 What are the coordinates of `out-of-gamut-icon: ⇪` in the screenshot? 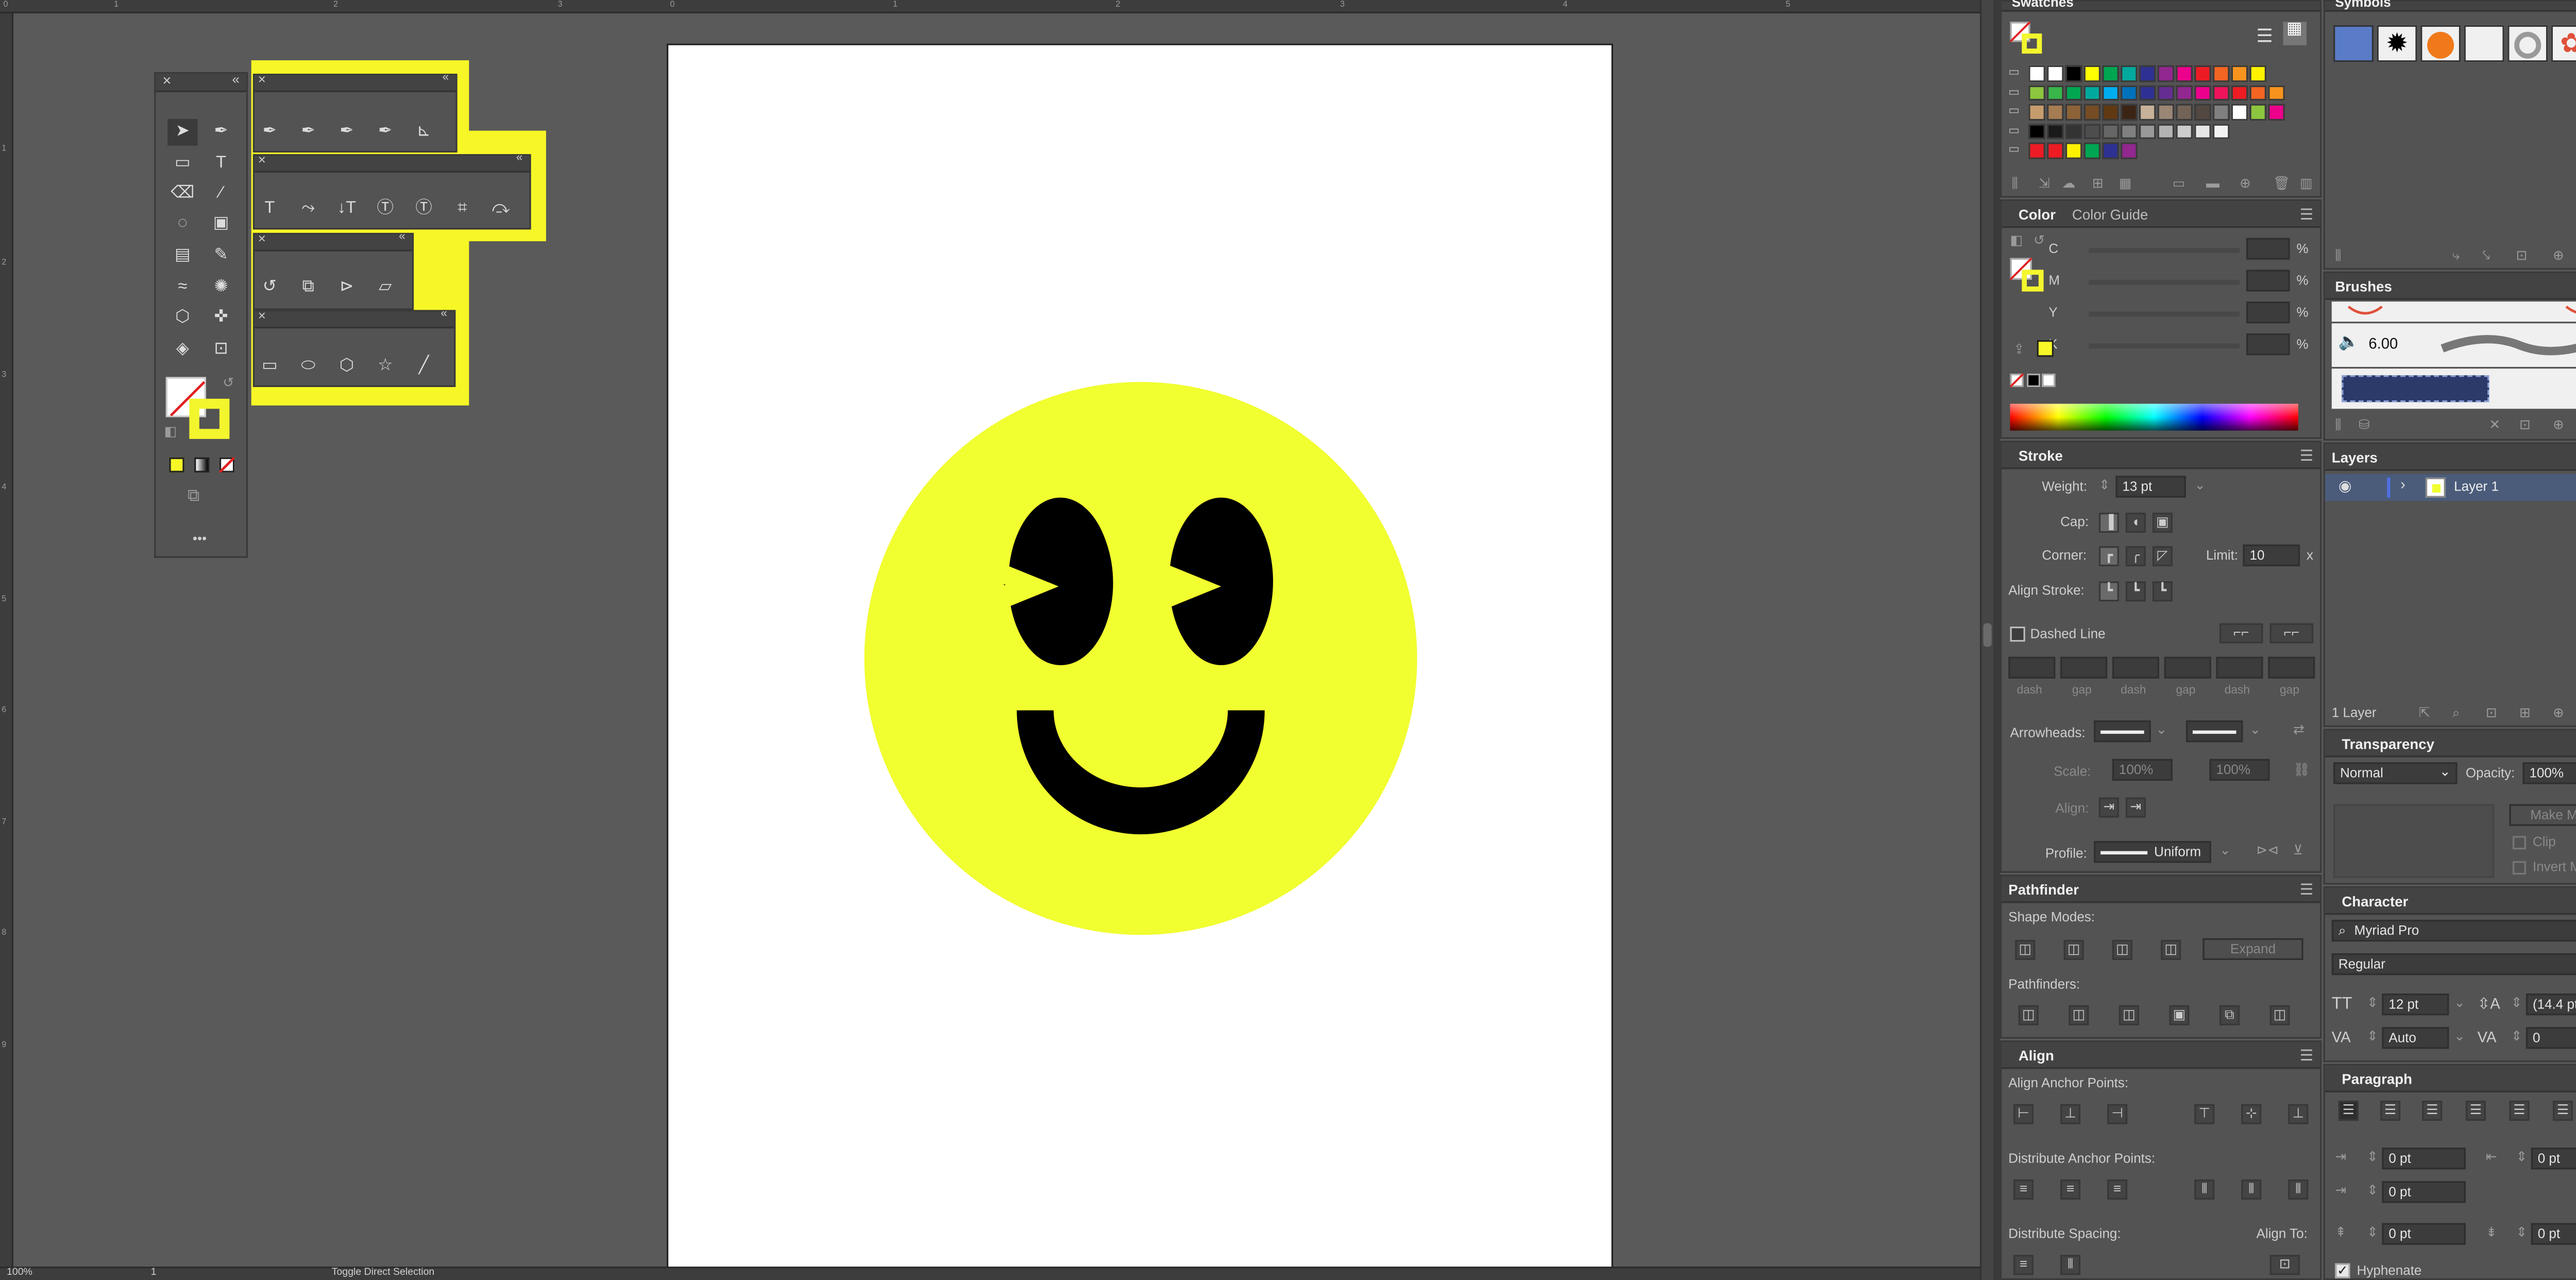 It's located at (2019, 349).